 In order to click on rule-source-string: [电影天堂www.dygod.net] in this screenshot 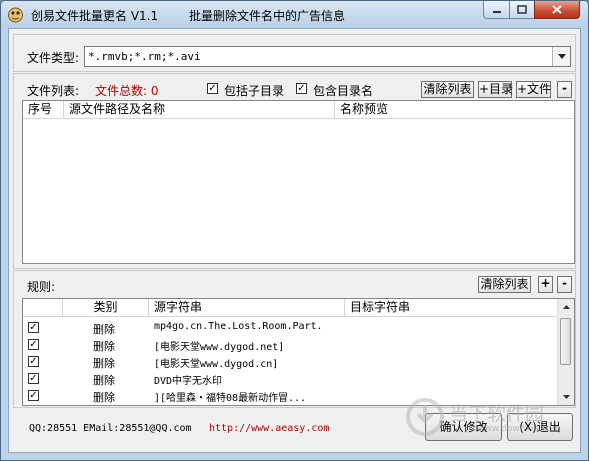, I will do `click(219, 347)`.